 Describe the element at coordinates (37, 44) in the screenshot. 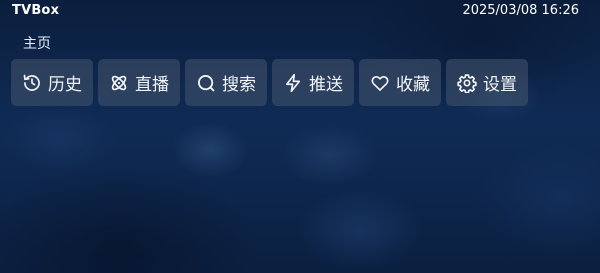

I see `breadcrumb: 主页` at that location.